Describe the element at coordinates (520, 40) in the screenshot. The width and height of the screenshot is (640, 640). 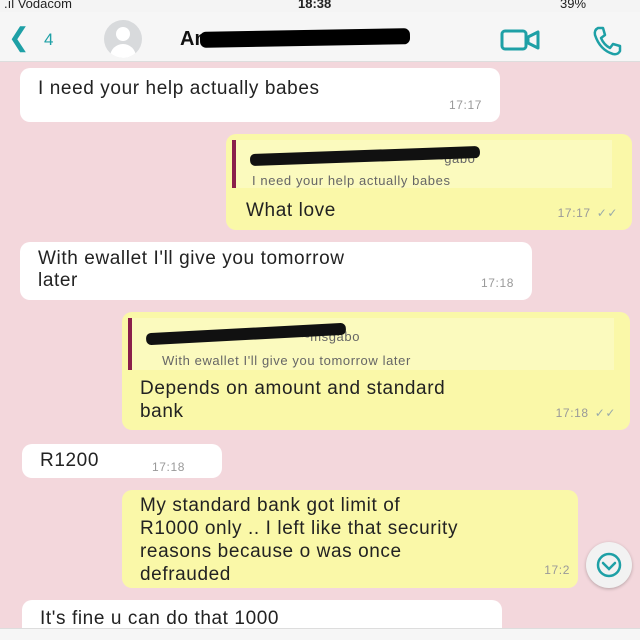
I see `video-call-icon` at that location.